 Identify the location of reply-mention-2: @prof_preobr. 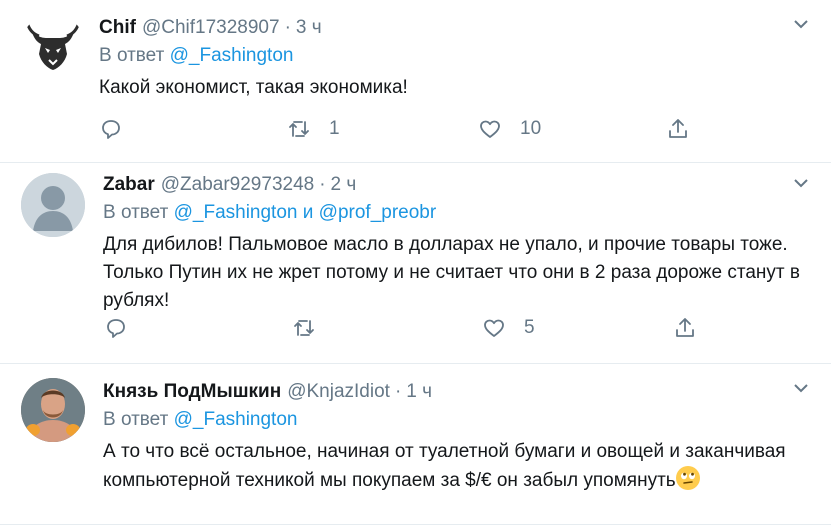
(378, 212).